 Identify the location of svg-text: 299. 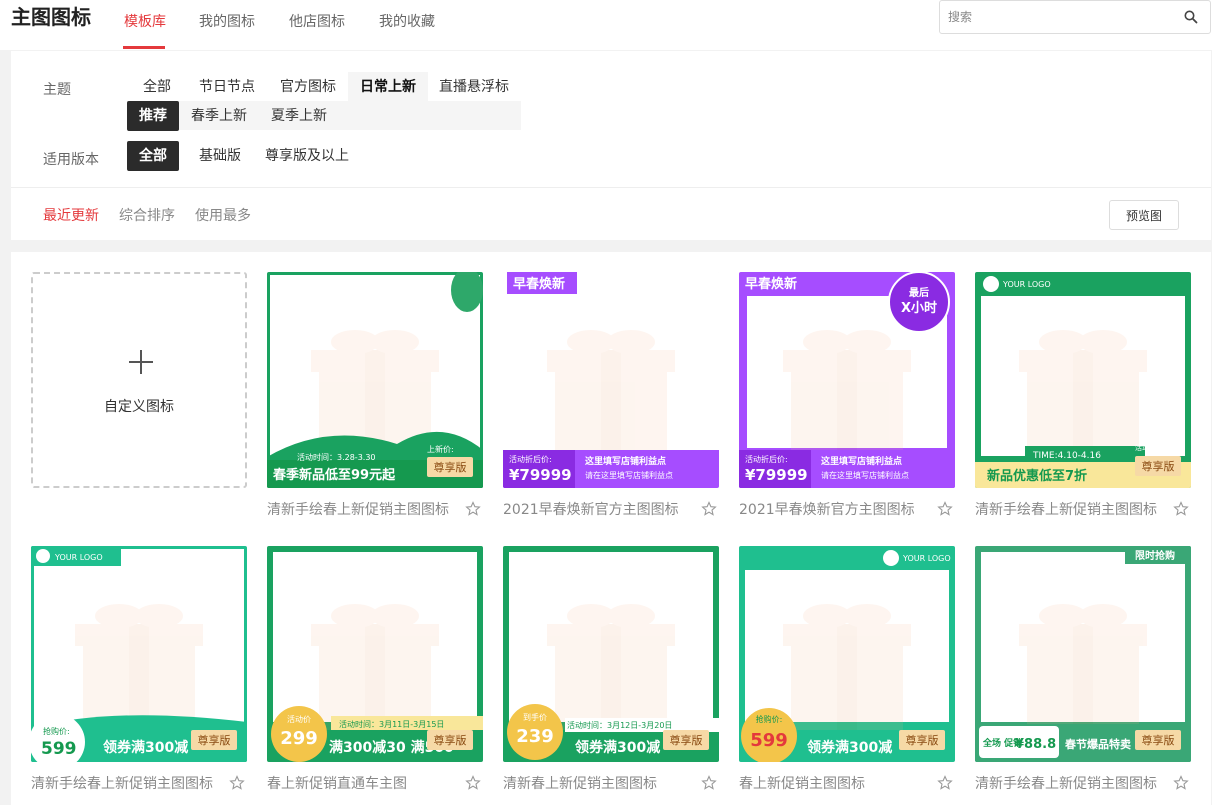
(299, 738).